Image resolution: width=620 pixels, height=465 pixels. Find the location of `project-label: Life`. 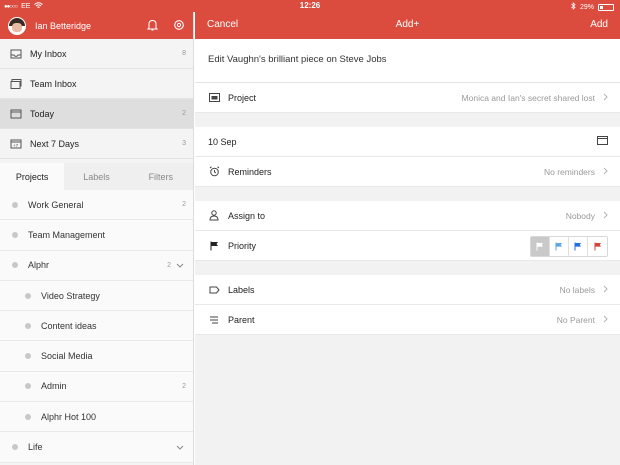

project-label: Life is located at coordinates (35, 447).